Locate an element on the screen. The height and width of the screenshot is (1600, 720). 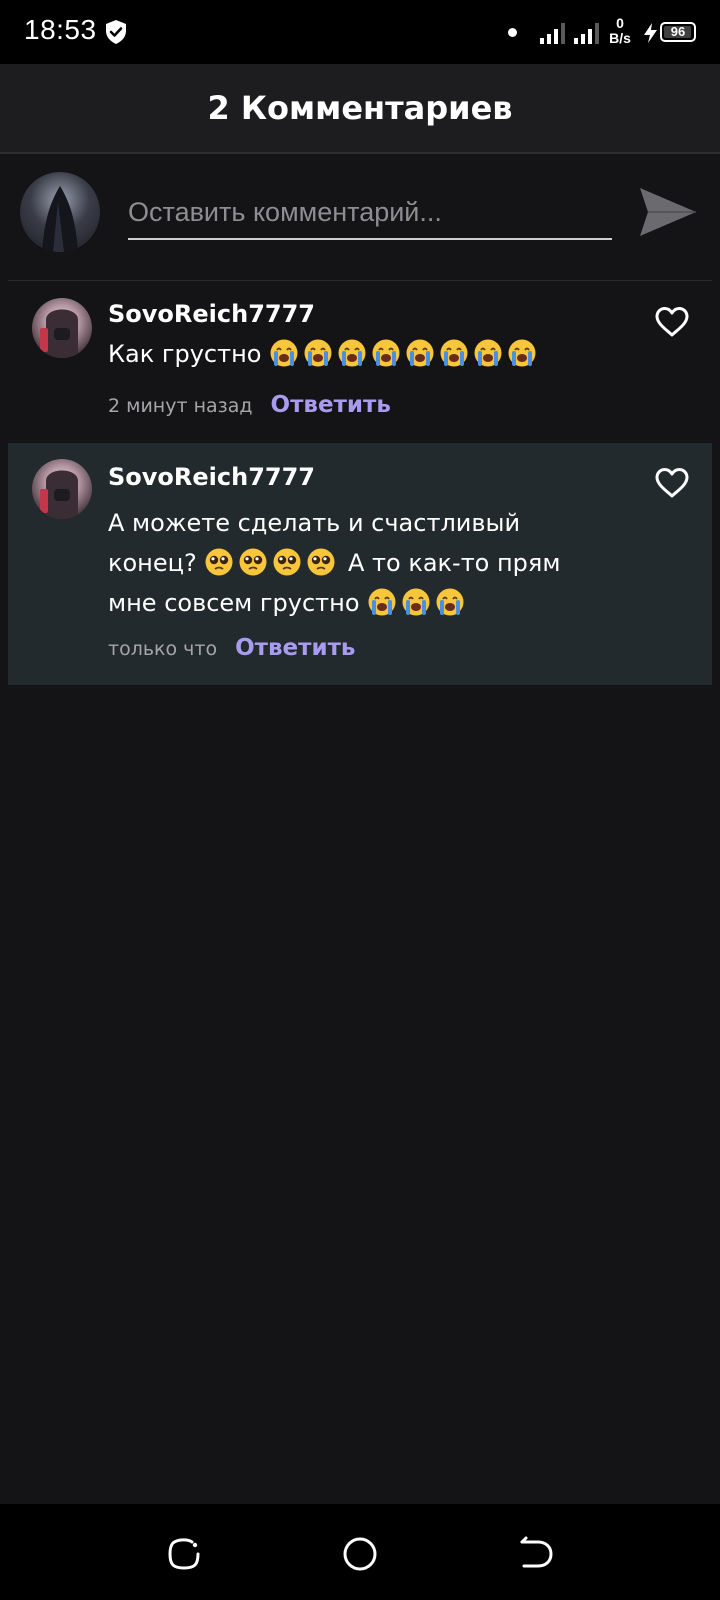
comment-composer is located at coordinates (360, 218).